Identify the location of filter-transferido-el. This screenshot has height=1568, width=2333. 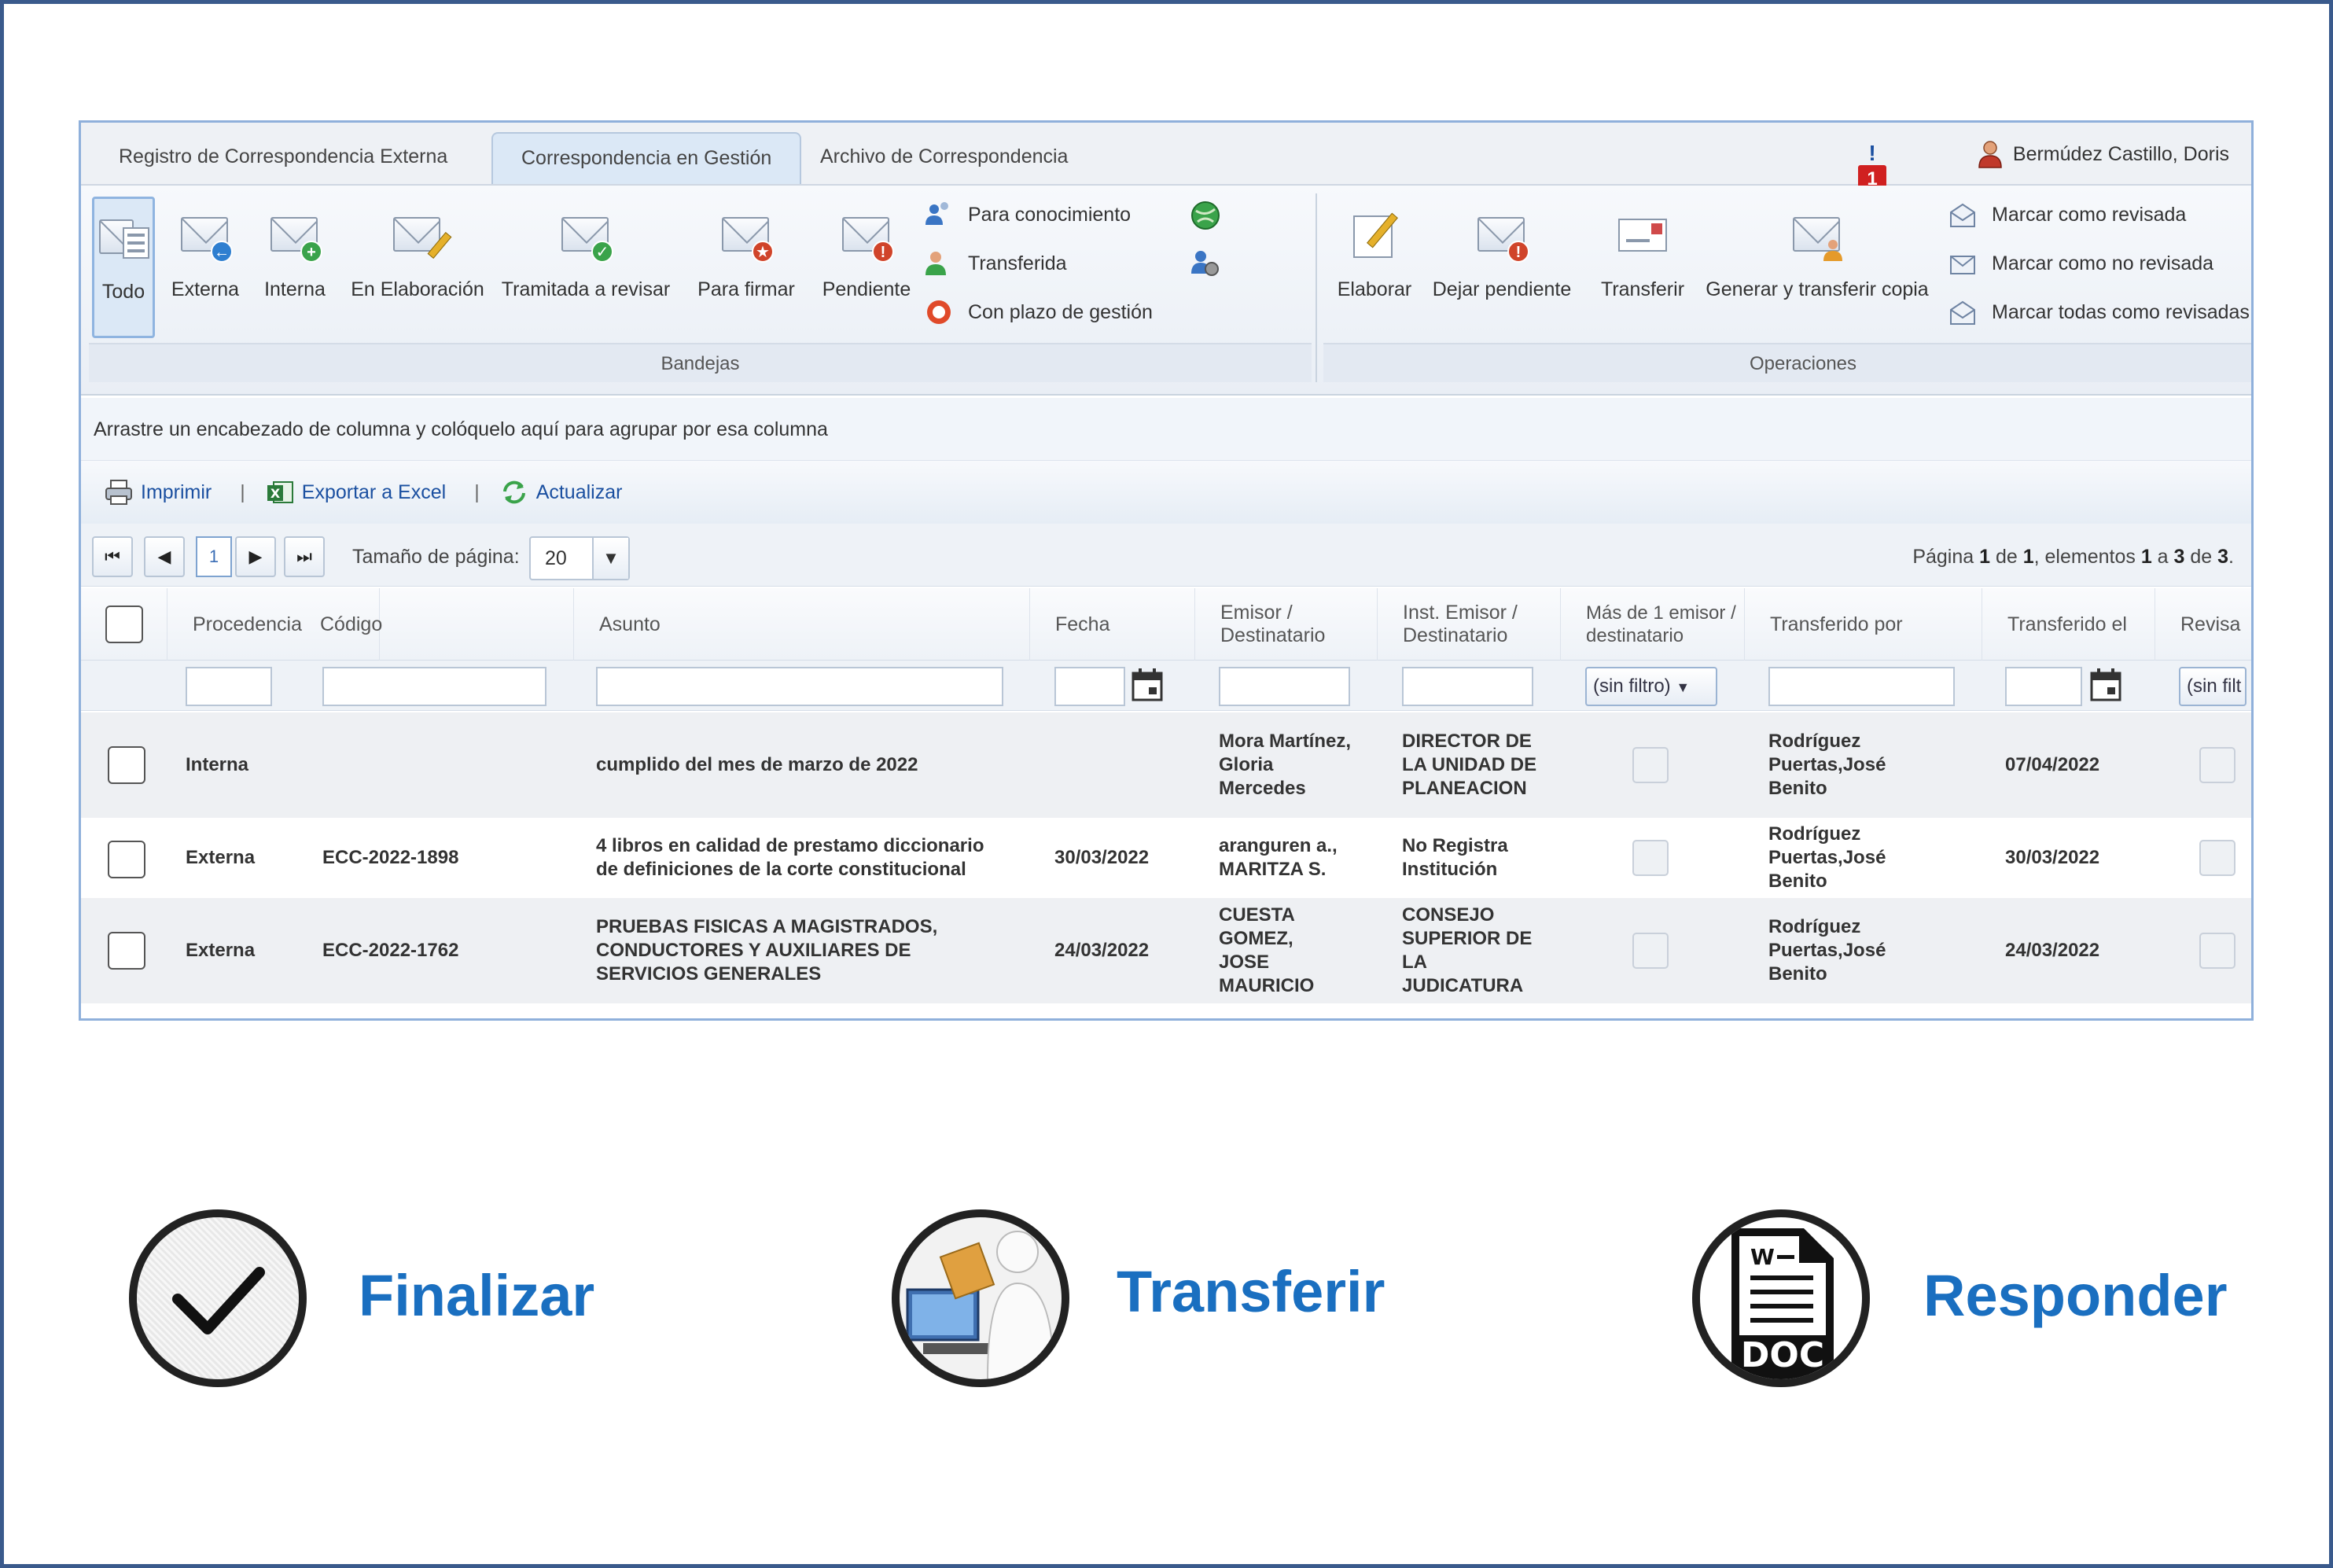
(2043, 686).